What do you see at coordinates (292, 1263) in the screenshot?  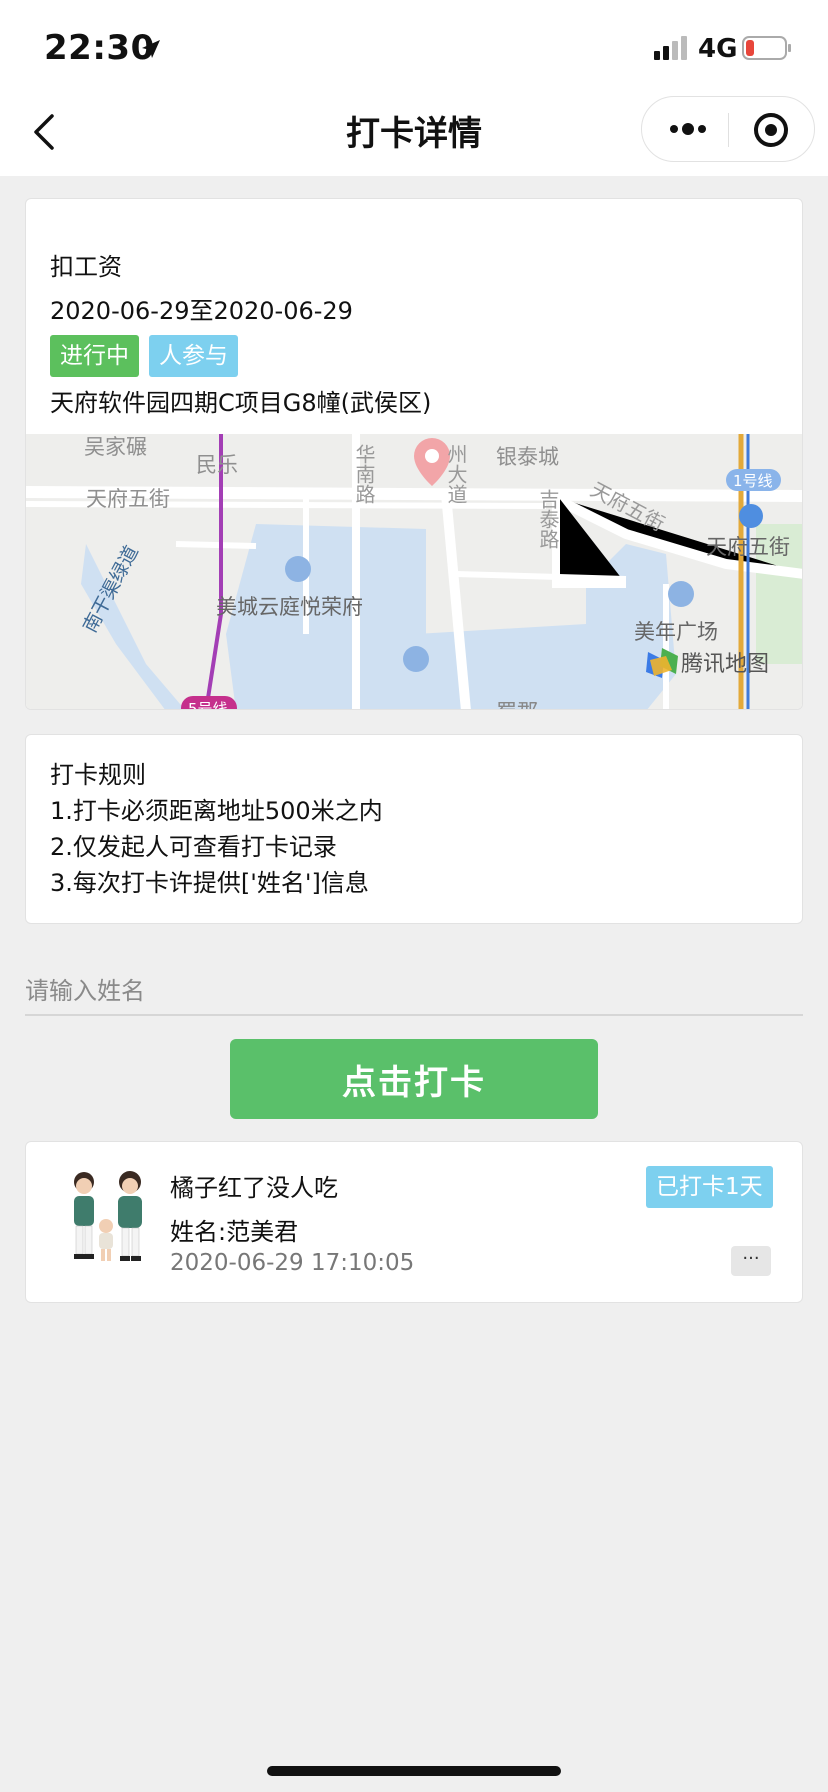 I see `record-time: 2020-06-29 17:10:05` at bounding box center [292, 1263].